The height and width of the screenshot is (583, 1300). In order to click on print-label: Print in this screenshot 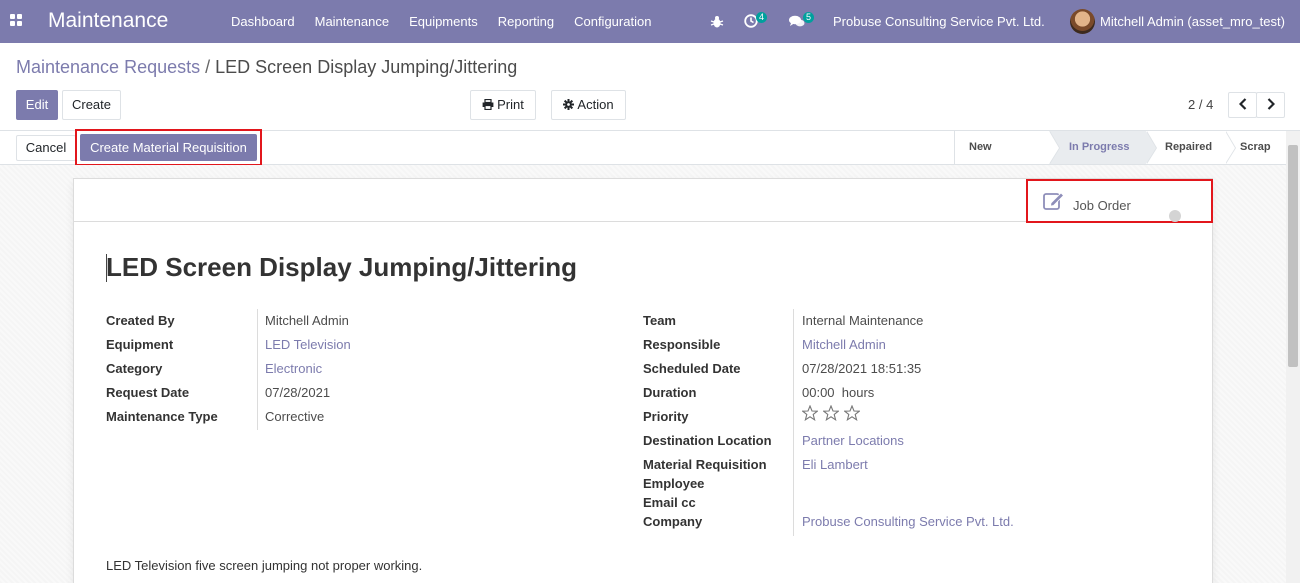, I will do `click(510, 104)`.